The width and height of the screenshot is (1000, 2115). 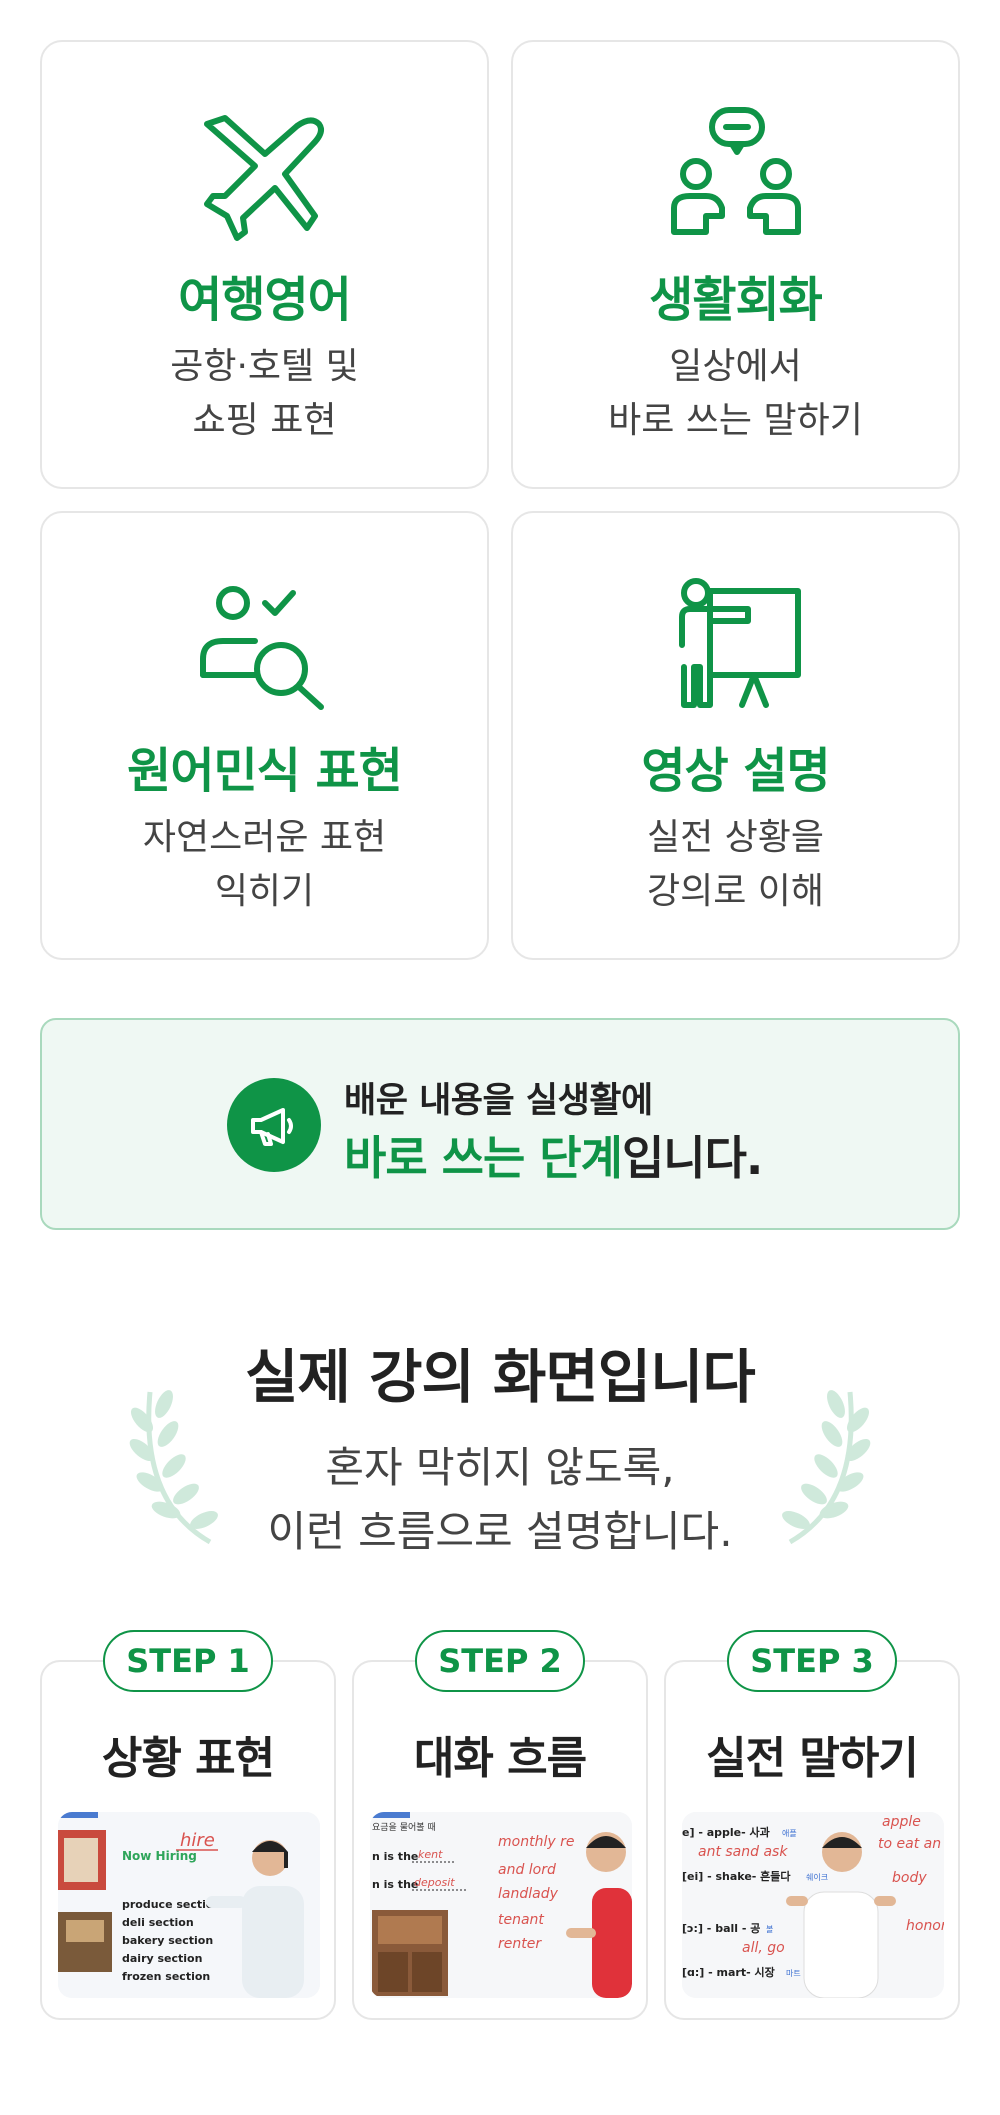 I want to click on step-title: 상황 표현, so click(x=188, y=1758).